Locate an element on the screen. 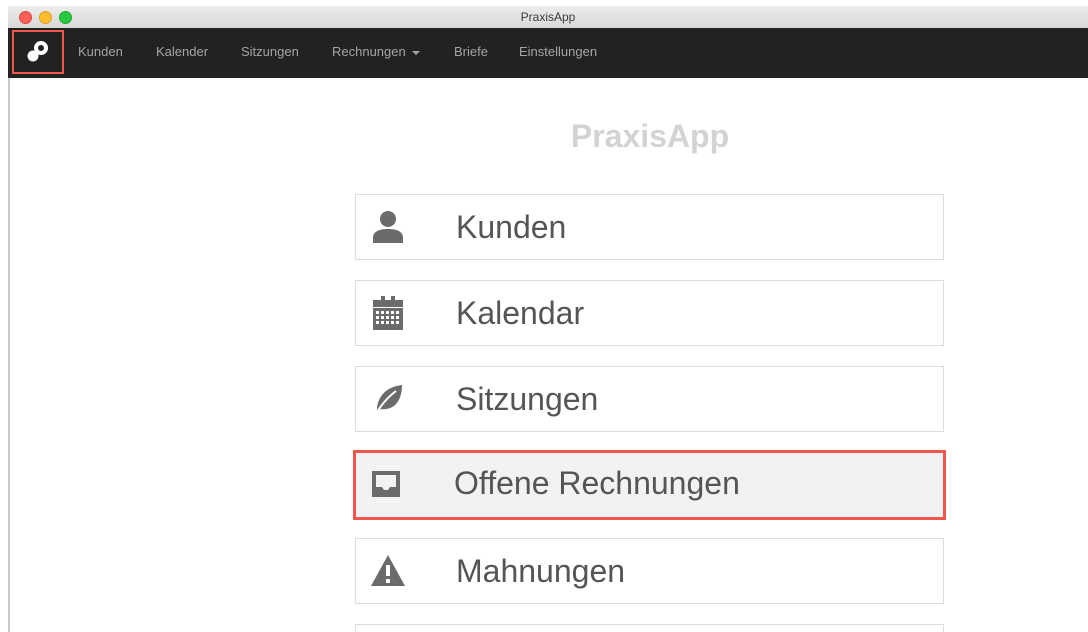 The width and height of the screenshot is (1088, 632). brand-home-button is located at coordinates (38, 52).